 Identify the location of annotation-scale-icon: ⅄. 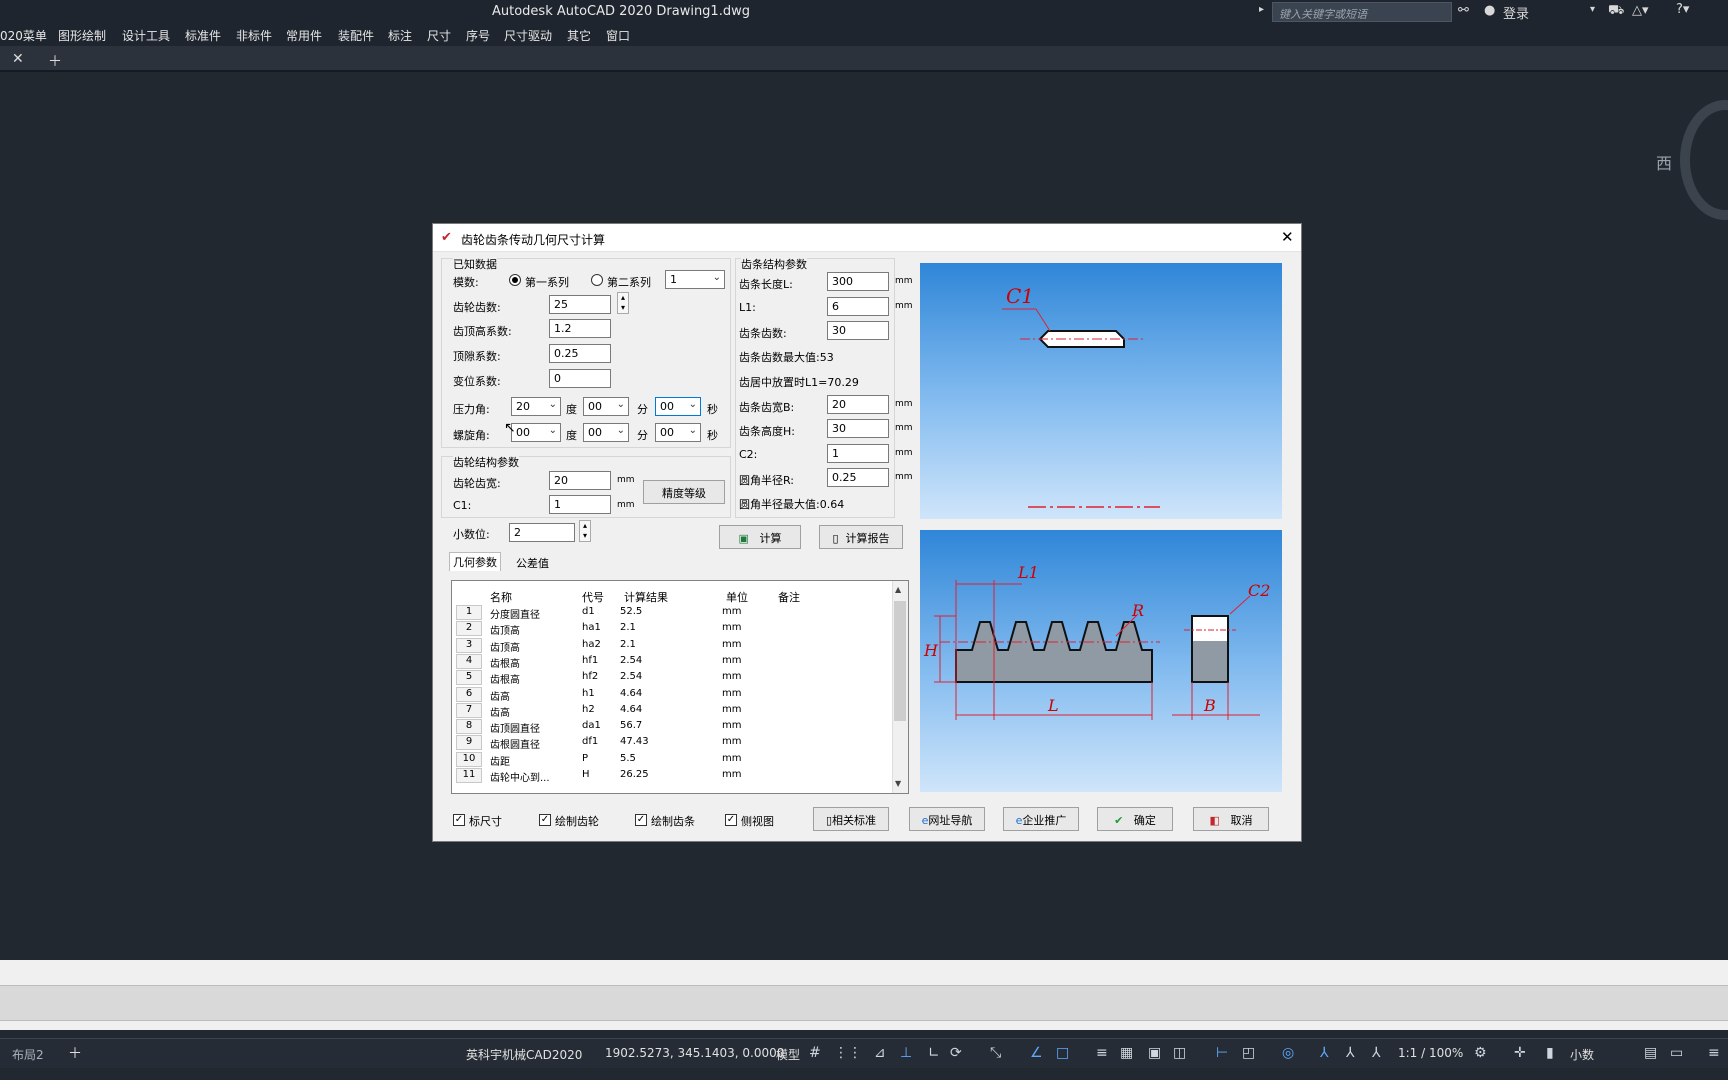
(1376, 1053).